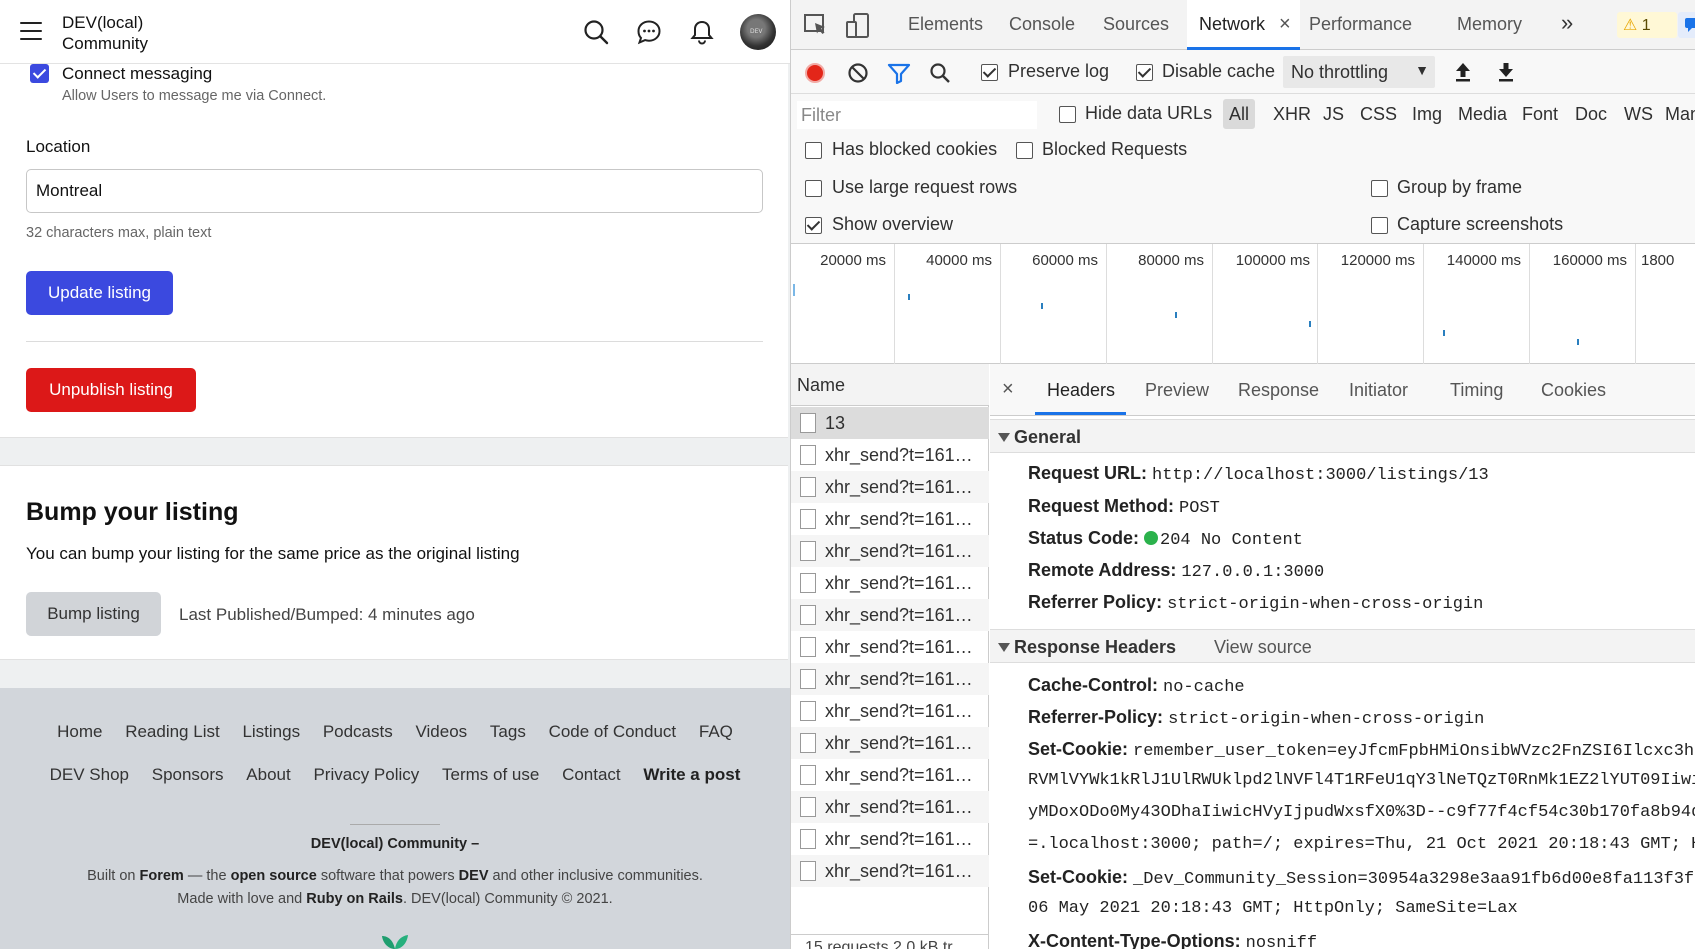 The width and height of the screenshot is (1695, 949). What do you see at coordinates (1008, 389) in the screenshot?
I see `close-detail-icon: ×` at bounding box center [1008, 389].